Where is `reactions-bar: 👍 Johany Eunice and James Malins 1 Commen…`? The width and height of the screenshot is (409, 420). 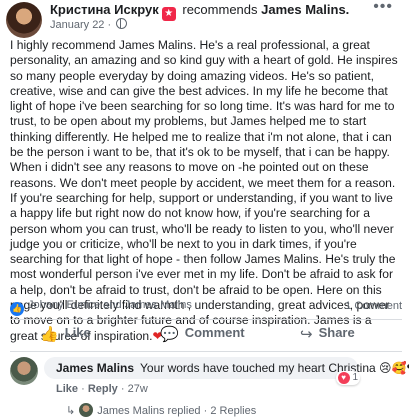
reactions-bar: 👍 Johany Eunice and James Malins 1 Commen… is located at coordinates (206, 308).